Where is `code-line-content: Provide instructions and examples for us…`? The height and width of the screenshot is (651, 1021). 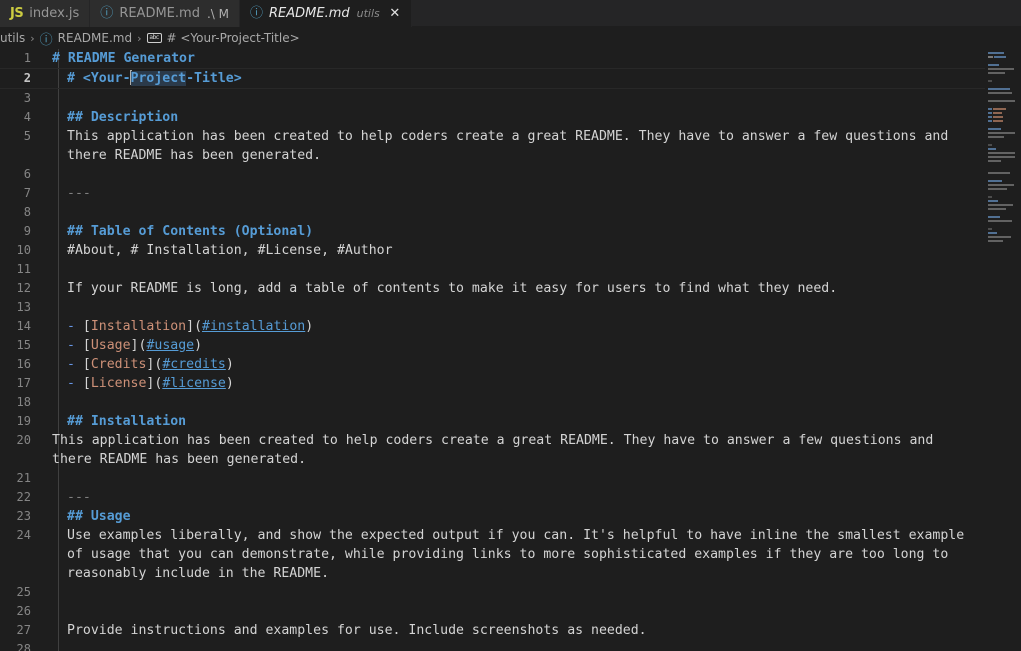
code-line-content: Provide instructions and examples for us… is located at coordinates (514, 630).